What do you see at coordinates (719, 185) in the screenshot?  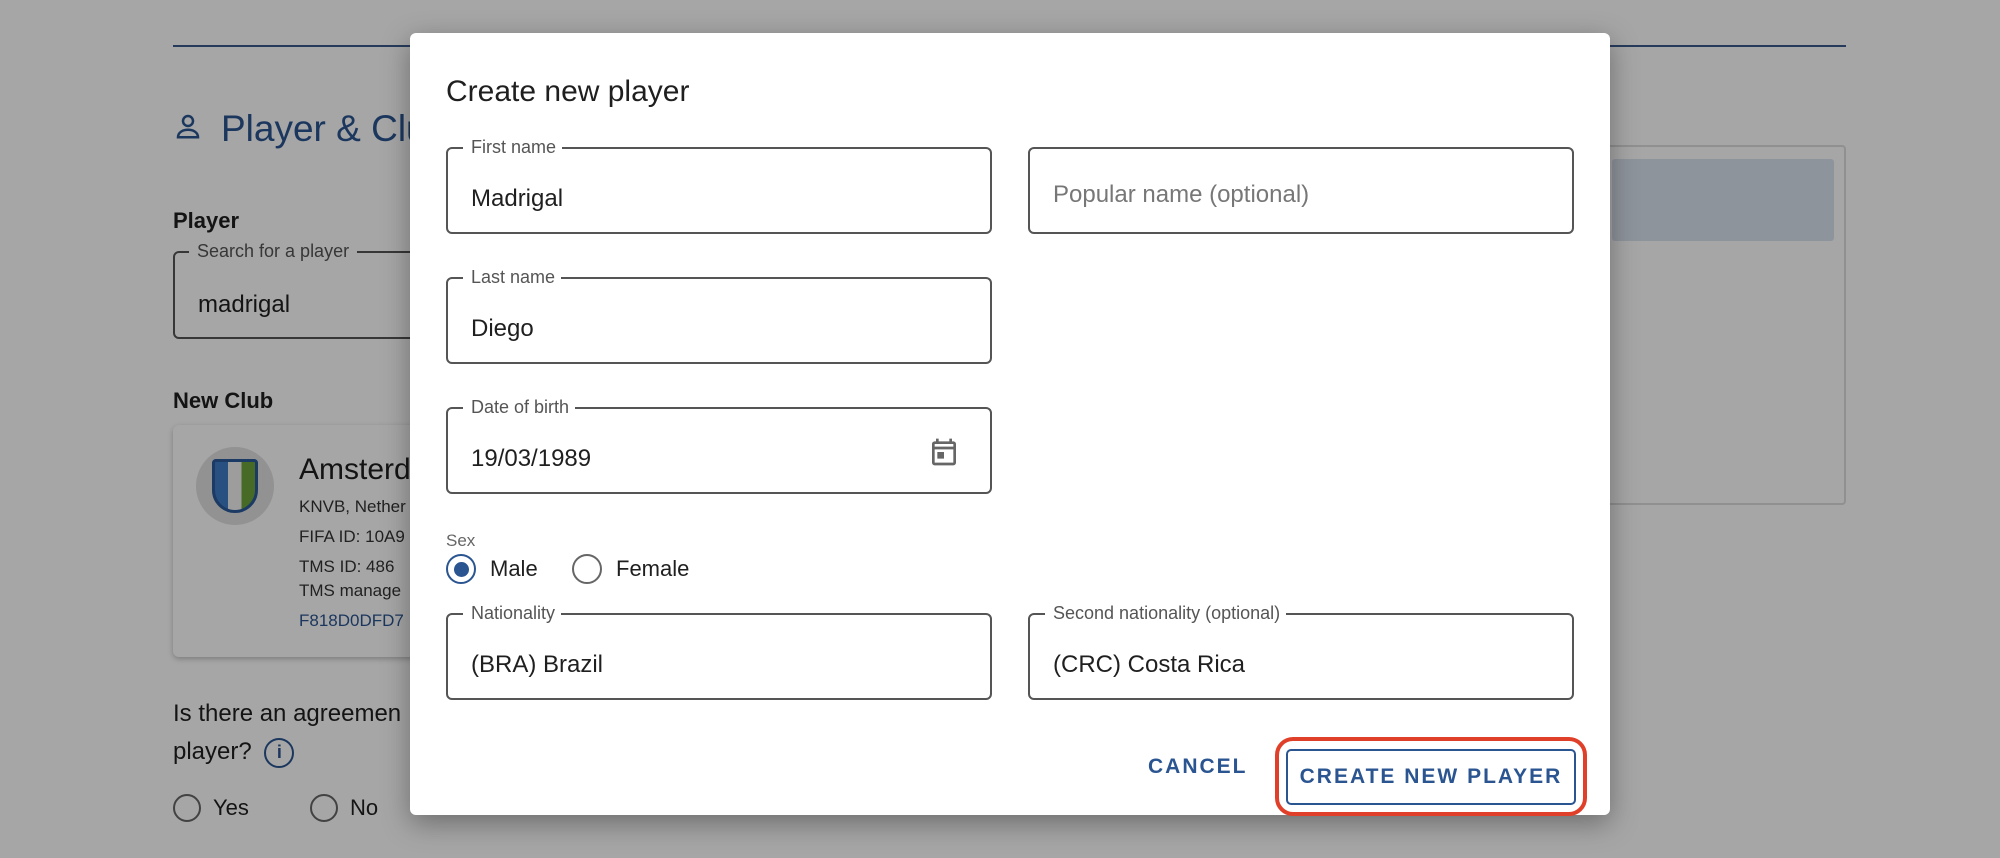 I see `first-name-field: First name Madrigal` at bounding box center [719, 185].